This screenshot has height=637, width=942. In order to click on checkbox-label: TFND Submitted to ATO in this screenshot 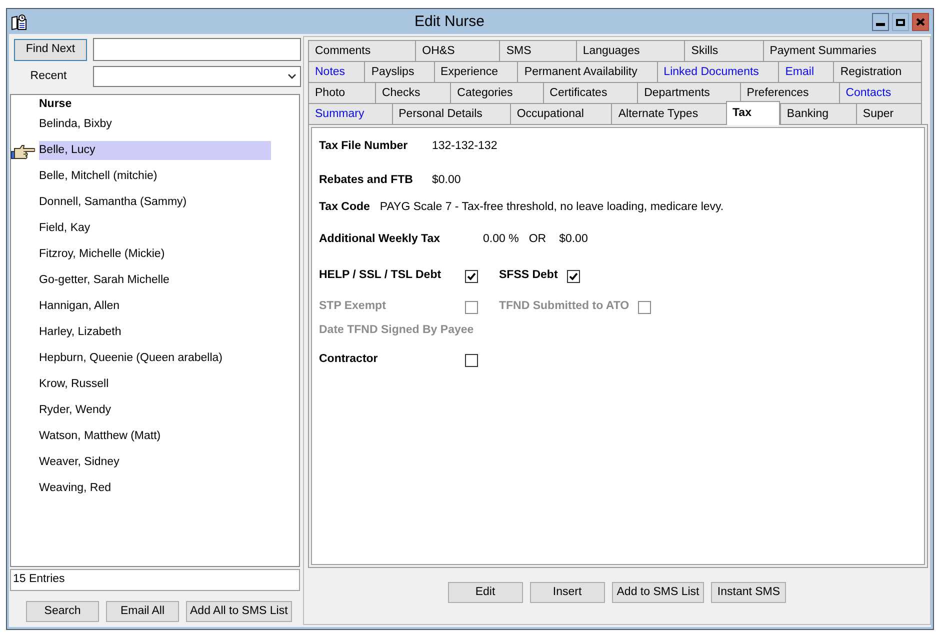, I will do `click(564, 306)`.